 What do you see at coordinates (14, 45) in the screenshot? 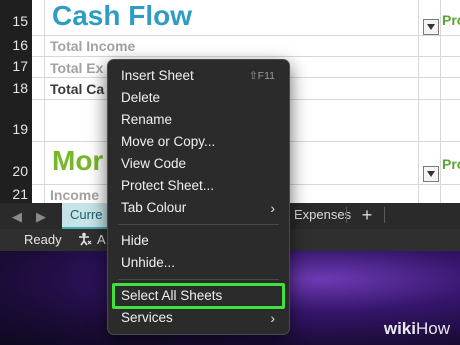
I see `row-number-16: 16` at bounding box center [14, 45].